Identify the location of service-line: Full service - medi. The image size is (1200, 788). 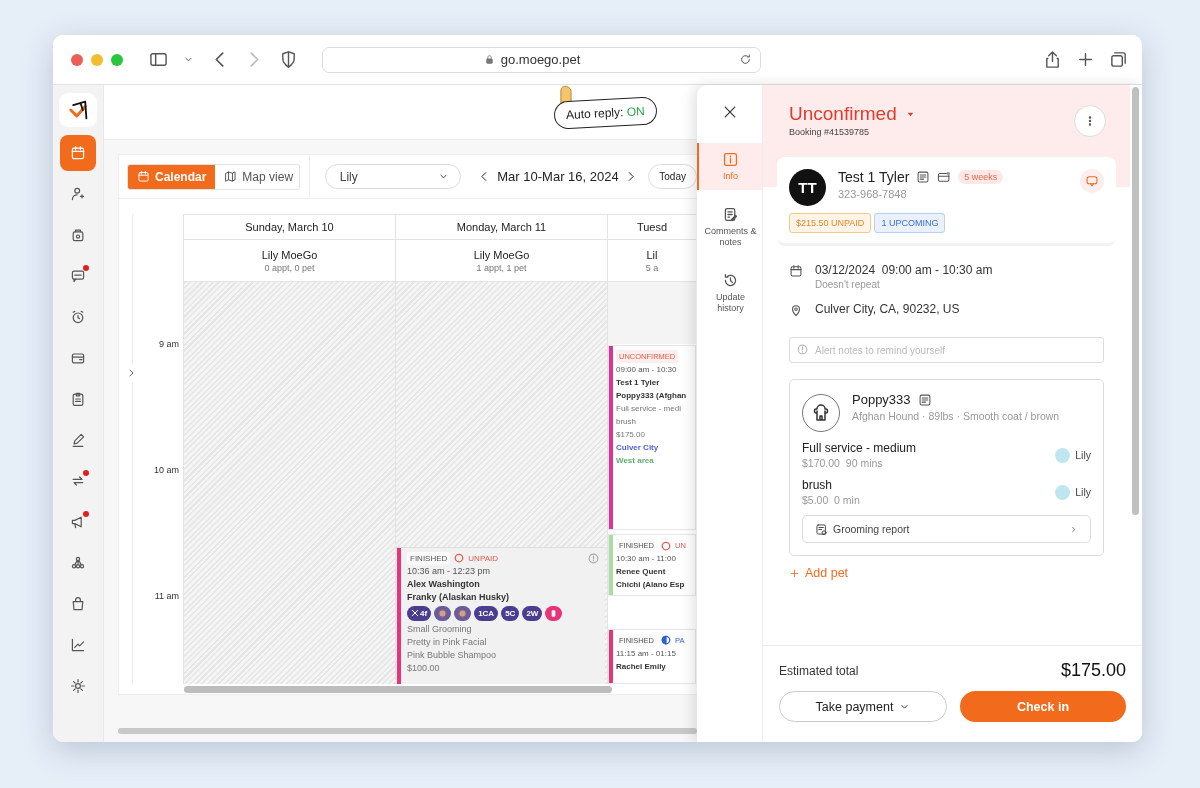
(649, 409).